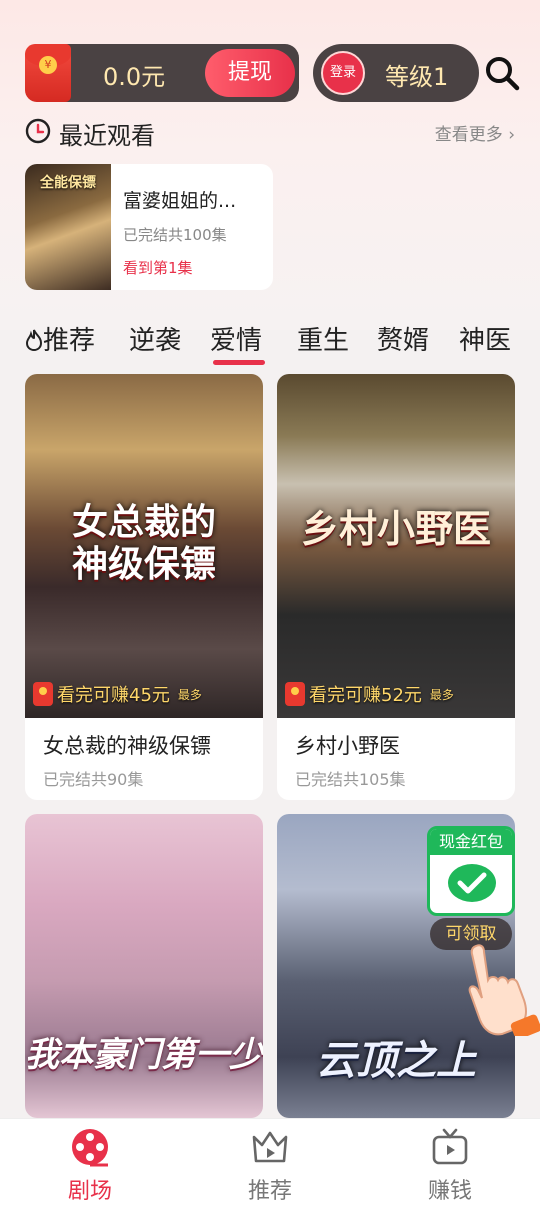 Image resolution: width=540 pixels, height=1206 pixels. Describe the element at coordinates (144, 966) in the screenshot. I see `drama-card: 我本豪门第一少` at that location.